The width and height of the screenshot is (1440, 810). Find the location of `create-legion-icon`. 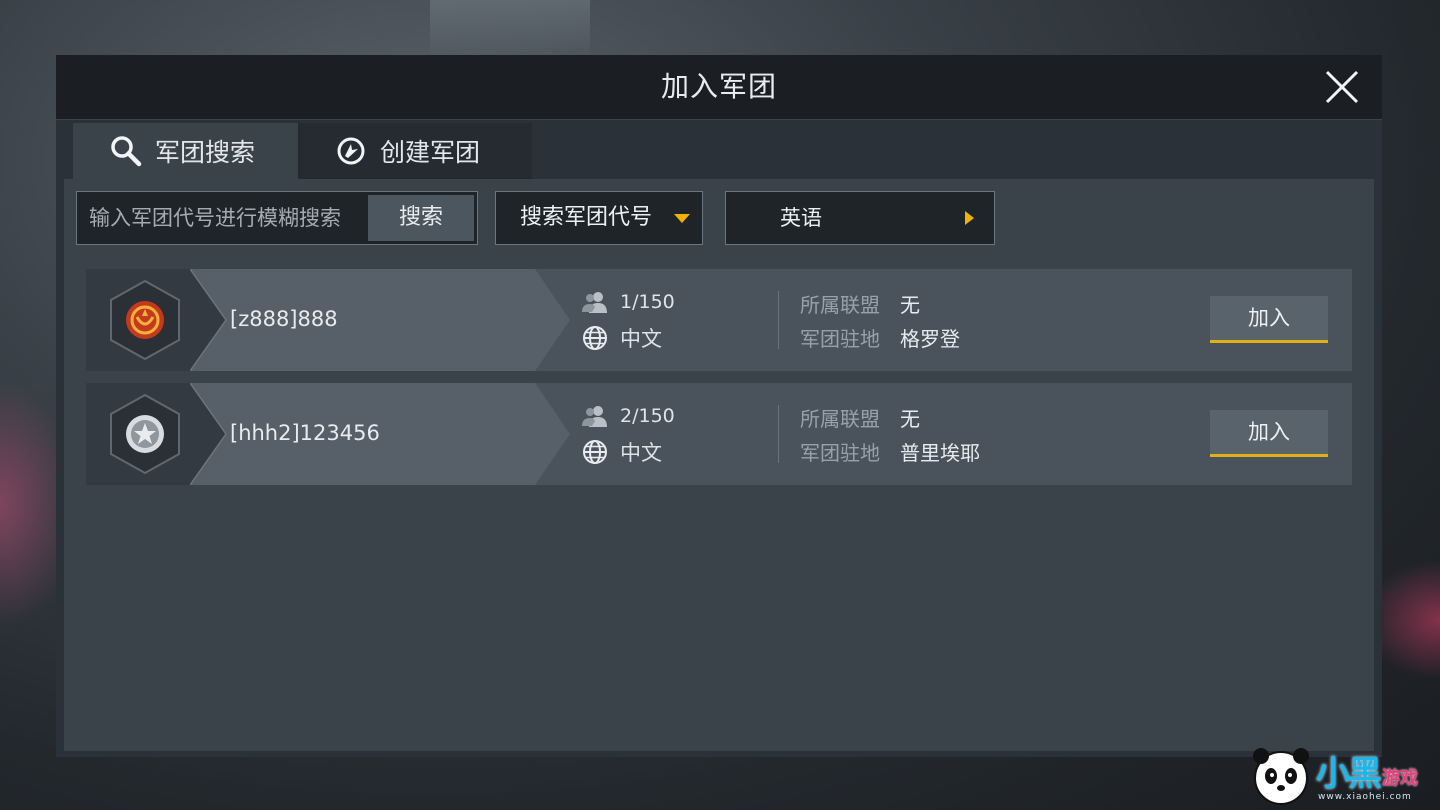

create-legion-icon is located at coordinates (351, 151).